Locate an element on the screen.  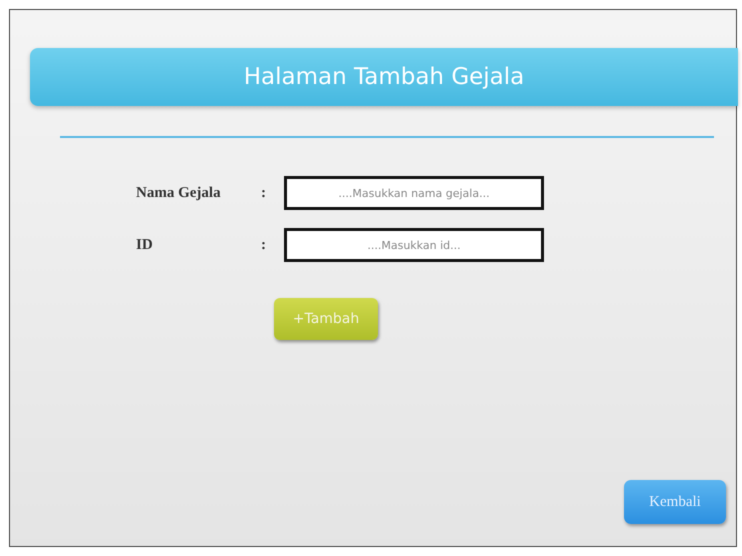
field-label: ID is located at coordinates (144, 245).